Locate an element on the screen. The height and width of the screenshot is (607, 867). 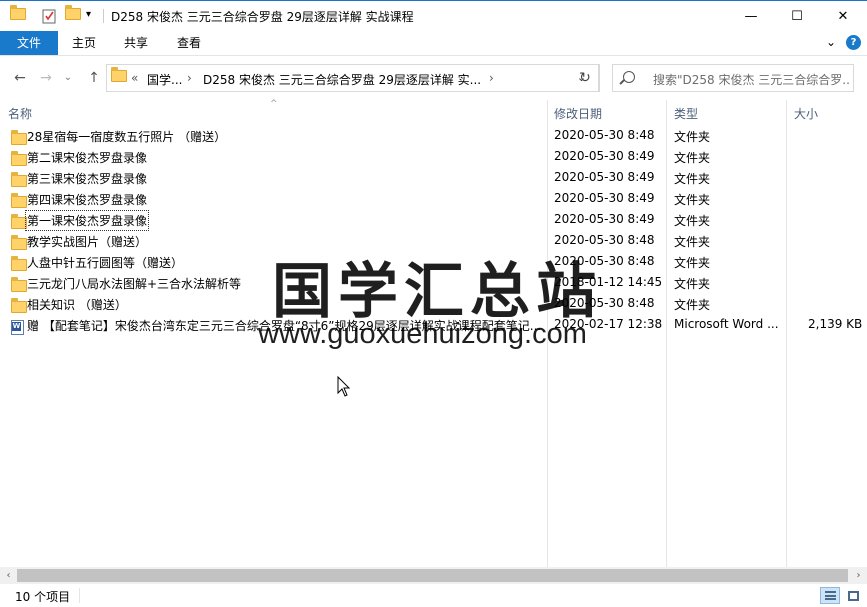
large-icons-view-button is located at coordinates (853, 595).